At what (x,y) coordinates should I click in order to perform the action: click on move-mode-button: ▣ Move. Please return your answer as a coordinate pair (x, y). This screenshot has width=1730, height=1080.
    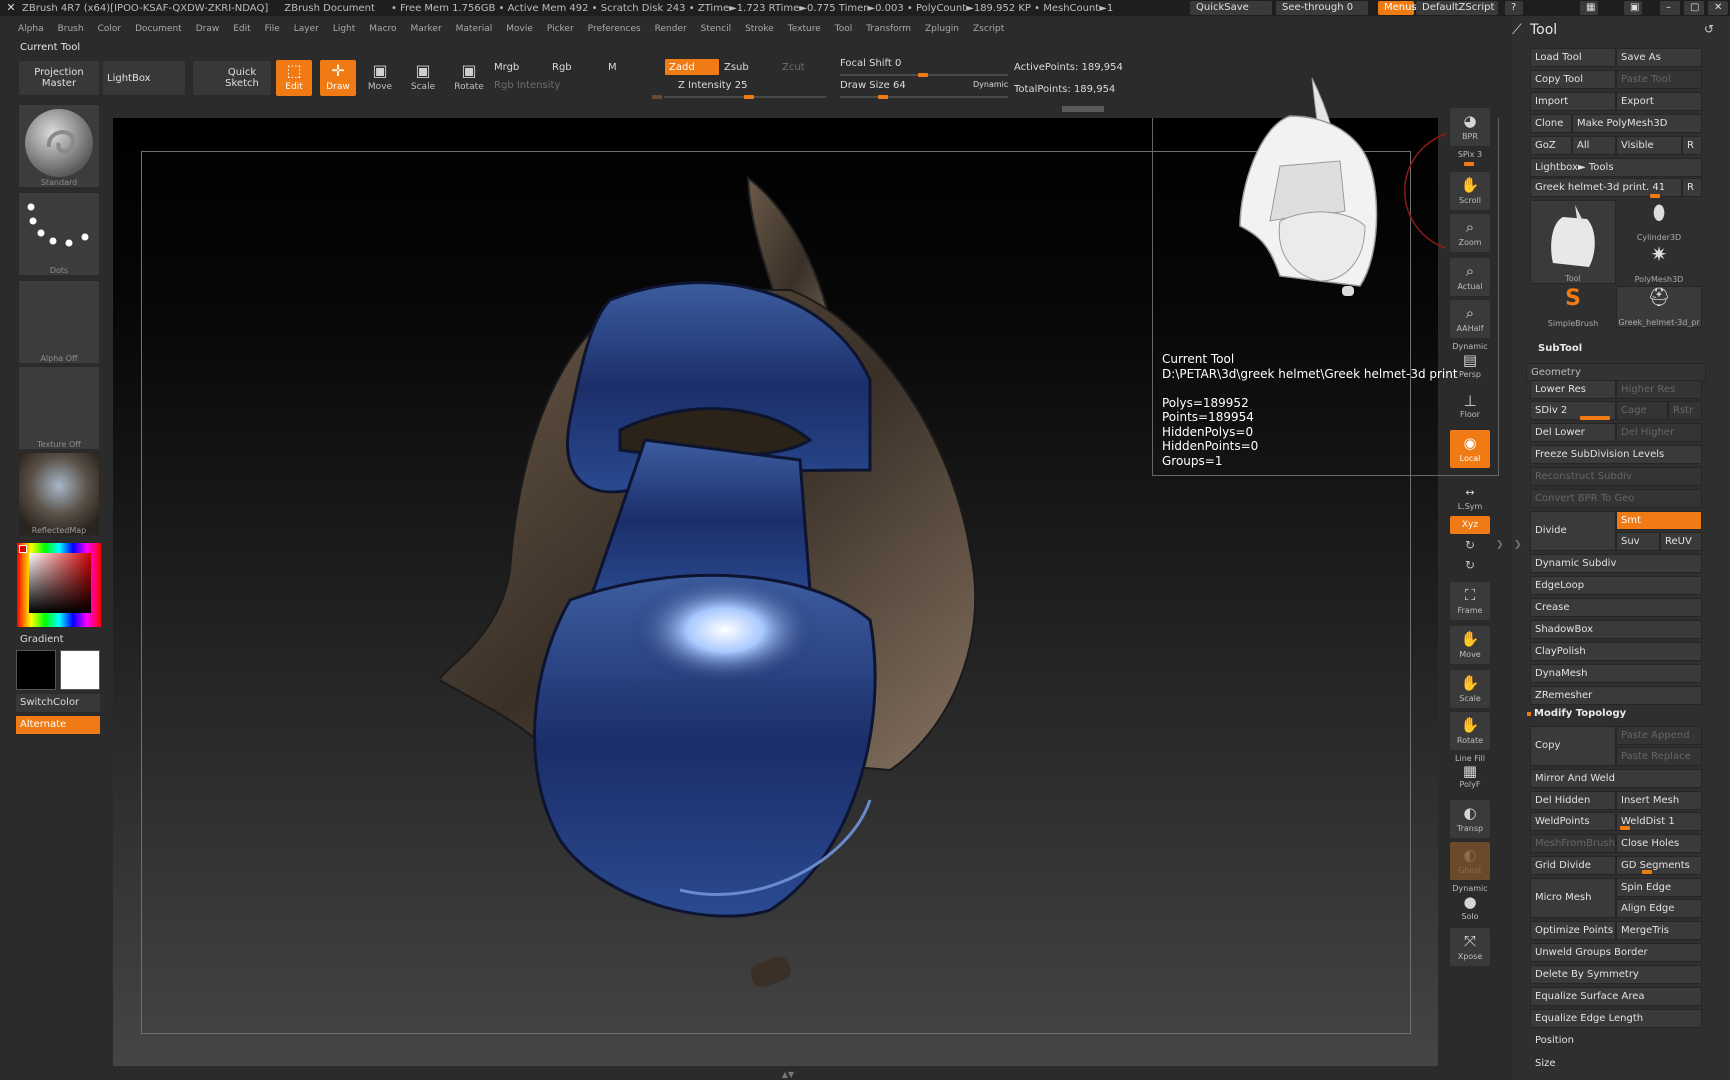
    Looking at the image, I should click on (380, 78).